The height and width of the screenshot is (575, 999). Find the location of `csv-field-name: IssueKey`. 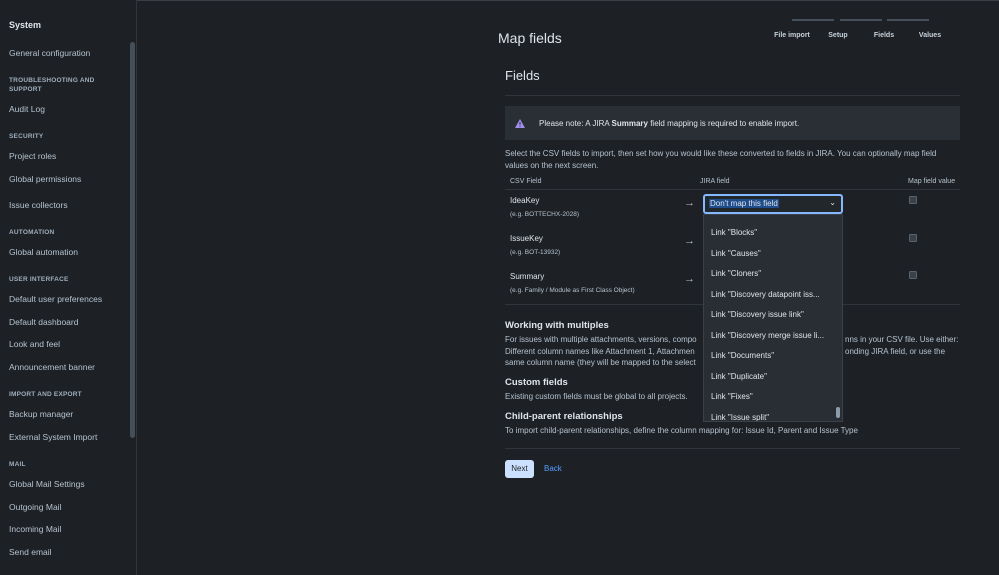

csv-field-name: IssueKey is located at coordinates (526, 238).